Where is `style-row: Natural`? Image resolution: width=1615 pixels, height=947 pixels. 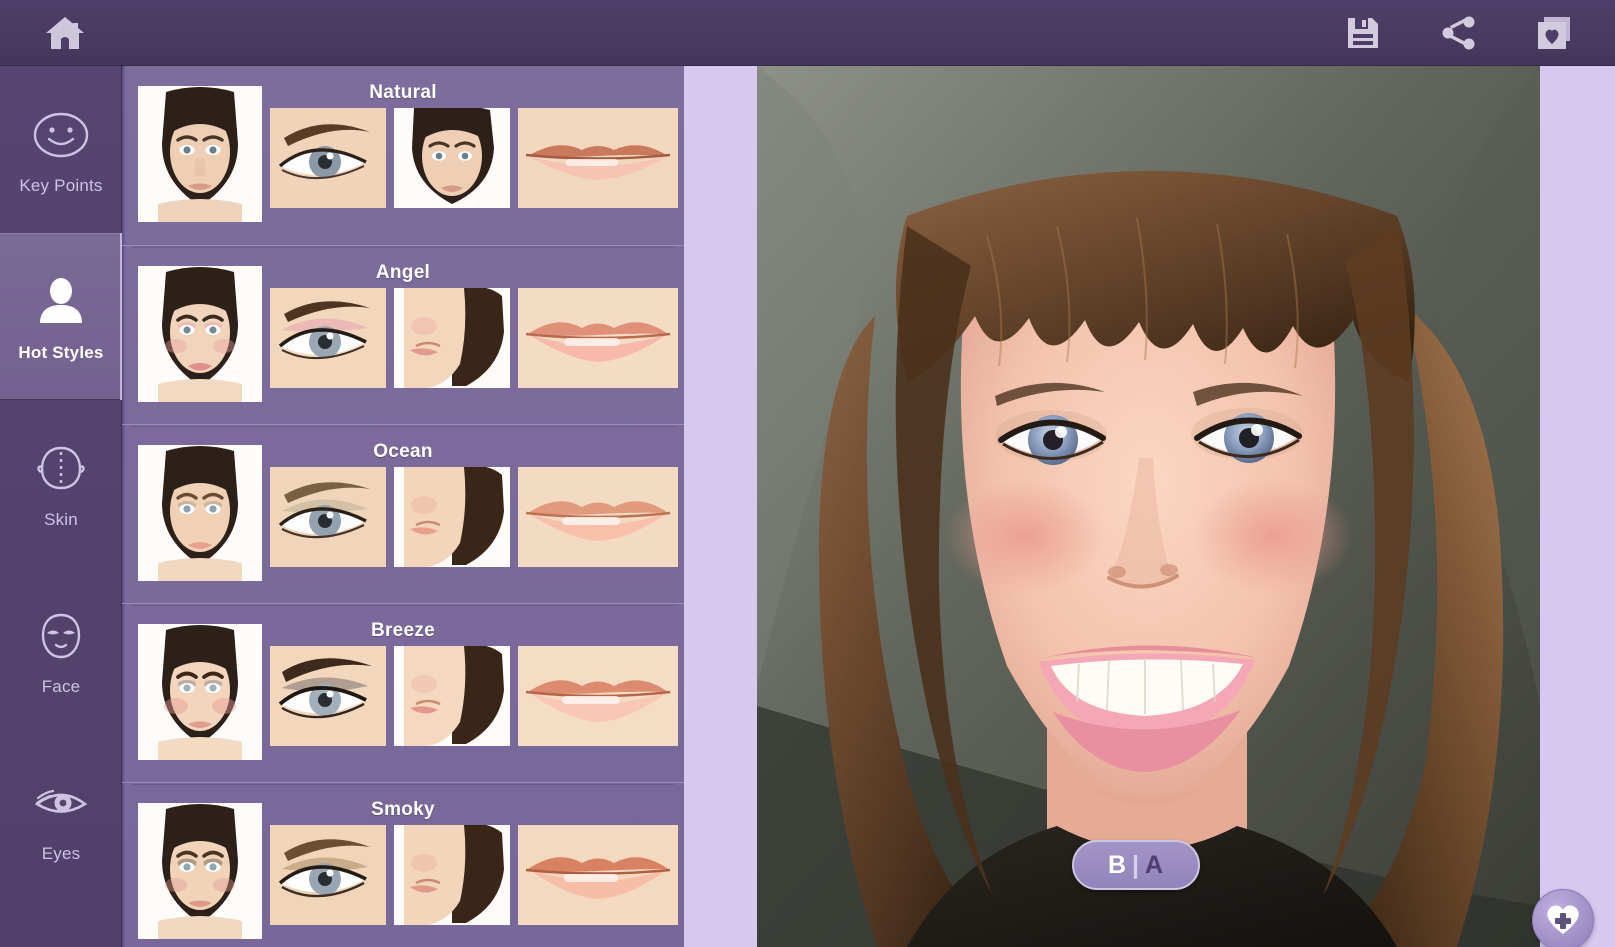 style-row: Natural is located at coordinates (403, 155).